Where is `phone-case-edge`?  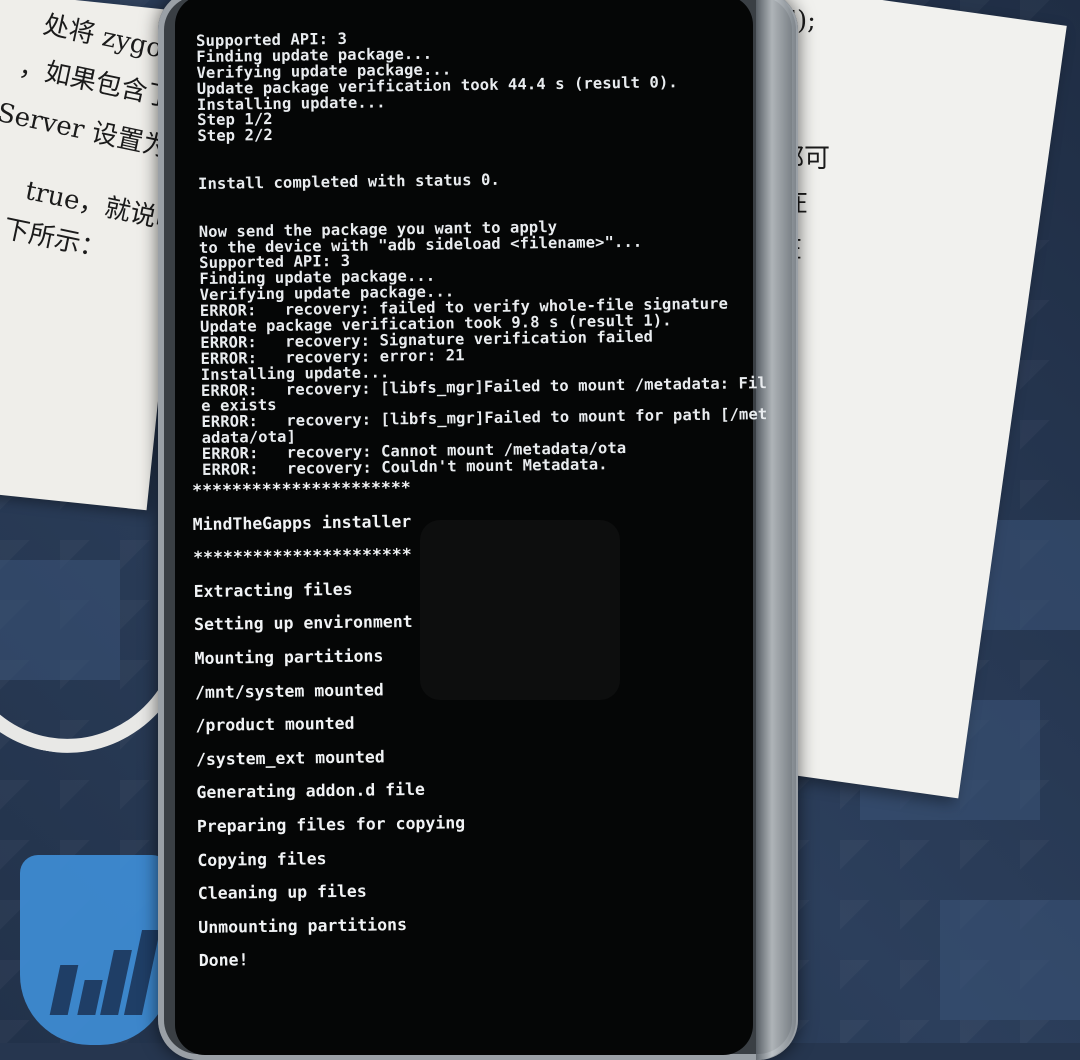
phone-case-edge is located at coordinates (776, 530).